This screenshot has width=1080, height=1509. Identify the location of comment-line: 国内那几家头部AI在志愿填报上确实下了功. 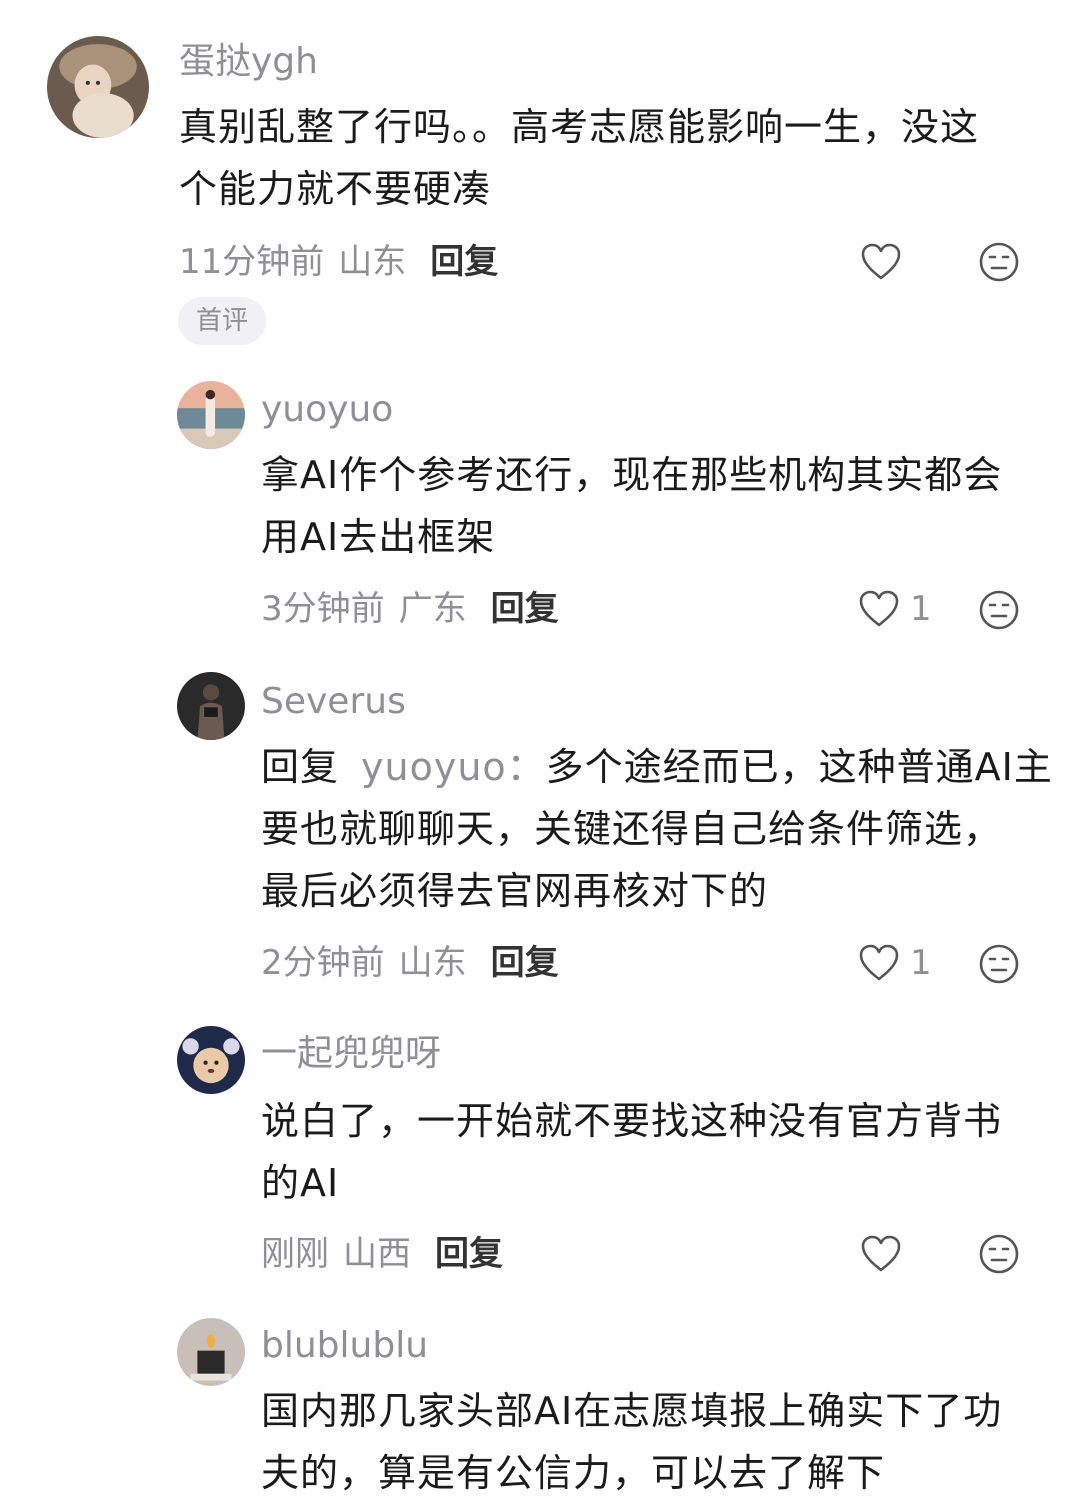
(632, 1411).